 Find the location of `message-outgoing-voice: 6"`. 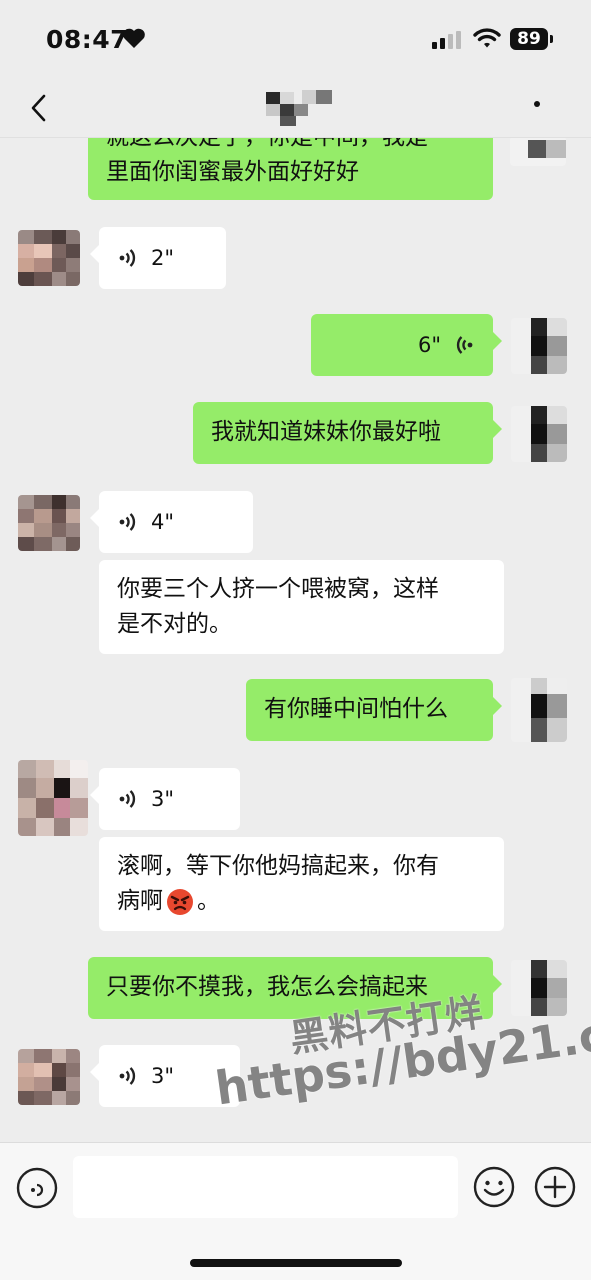

message-outgoing-voice: 6" is located at coordinates (406, 345).